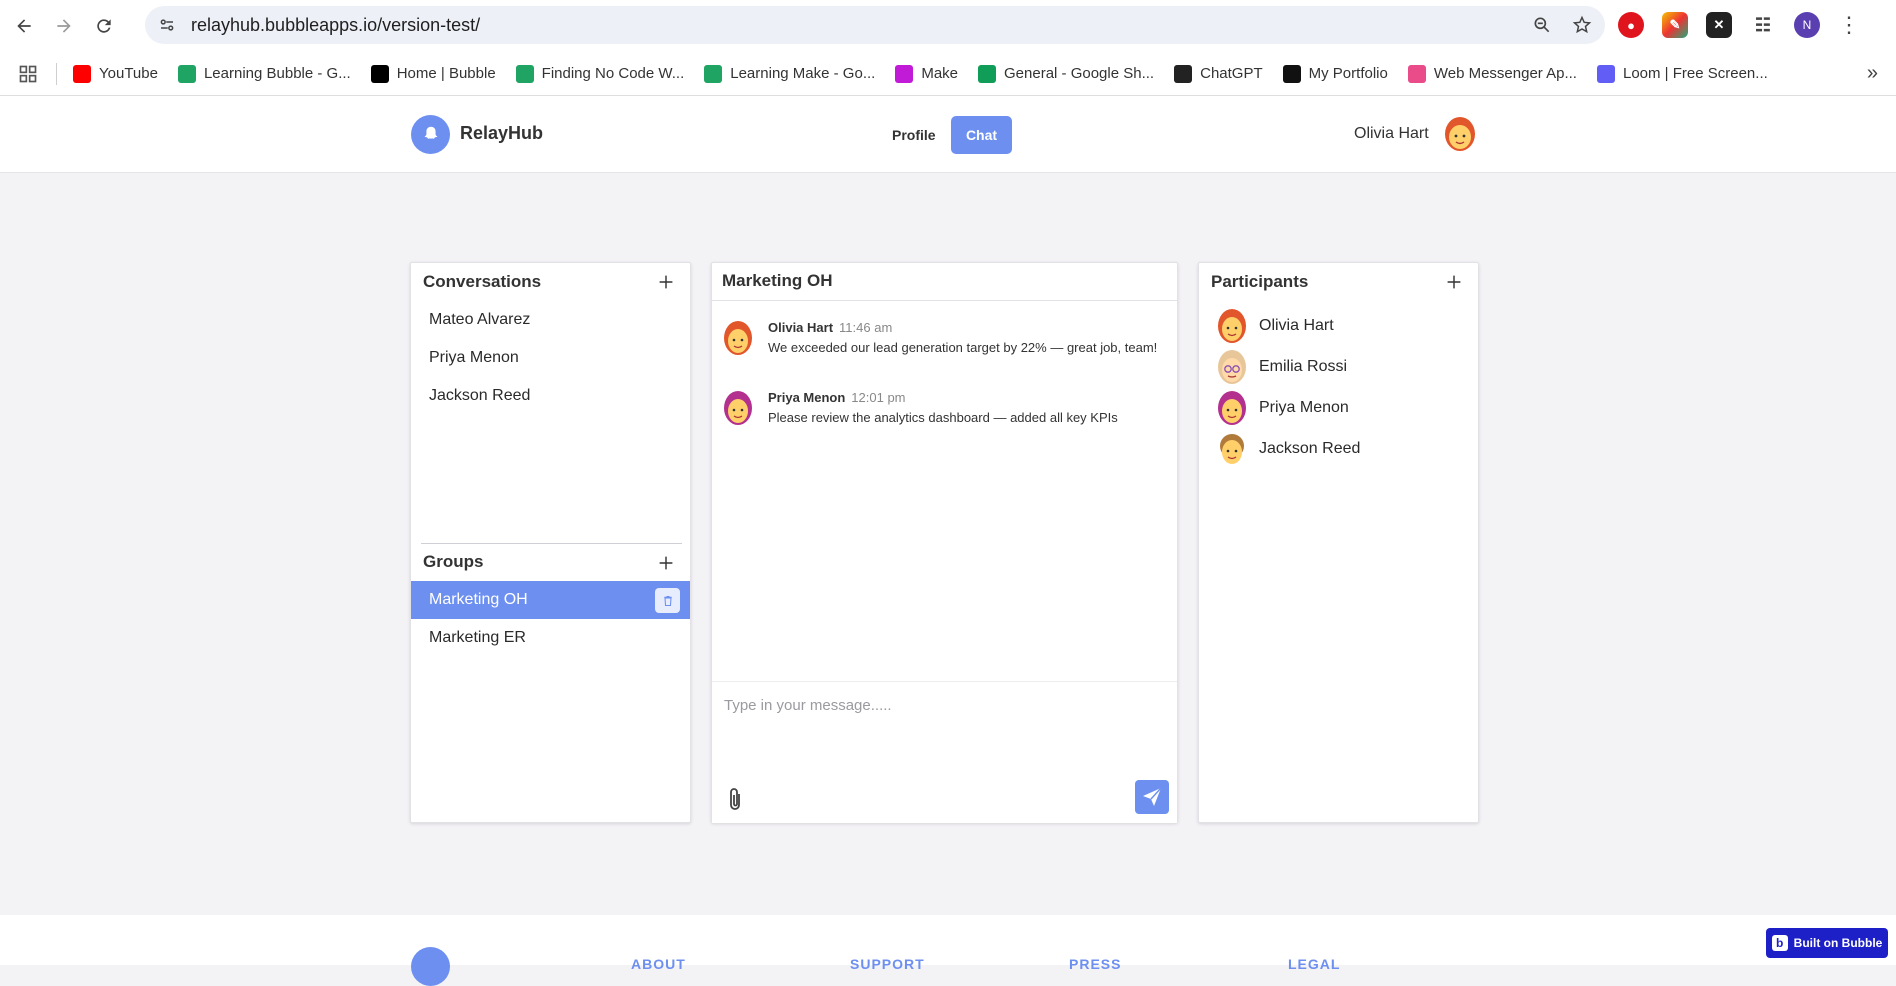  What do you see at coordinates (453, 561) in the screenshot?
I see `groups-title: Groups` at bounding box center [453, 561].